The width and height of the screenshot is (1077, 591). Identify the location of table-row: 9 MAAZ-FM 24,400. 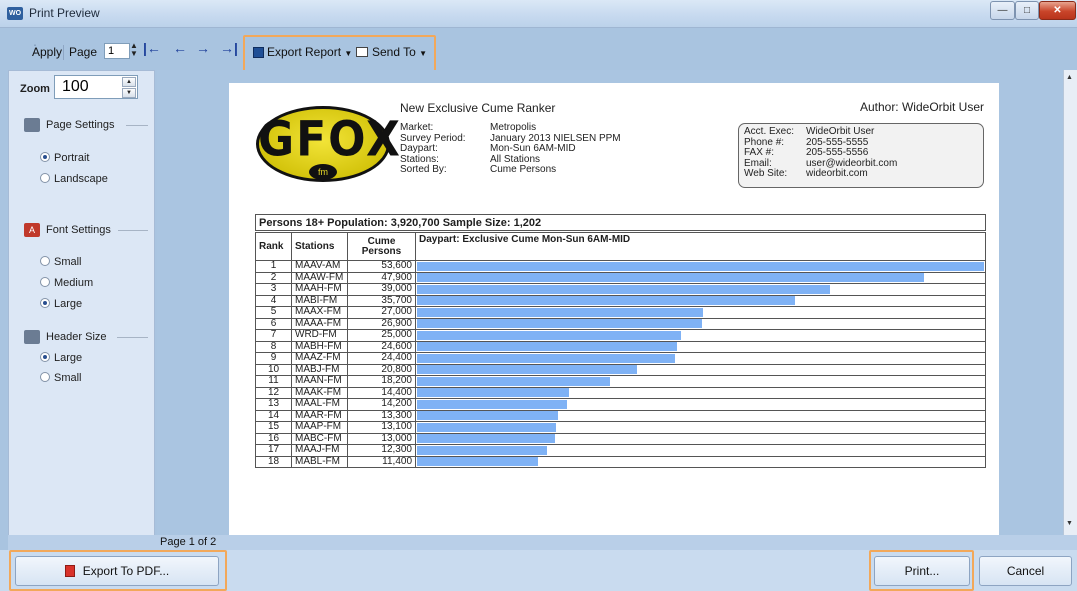
(620, 358).